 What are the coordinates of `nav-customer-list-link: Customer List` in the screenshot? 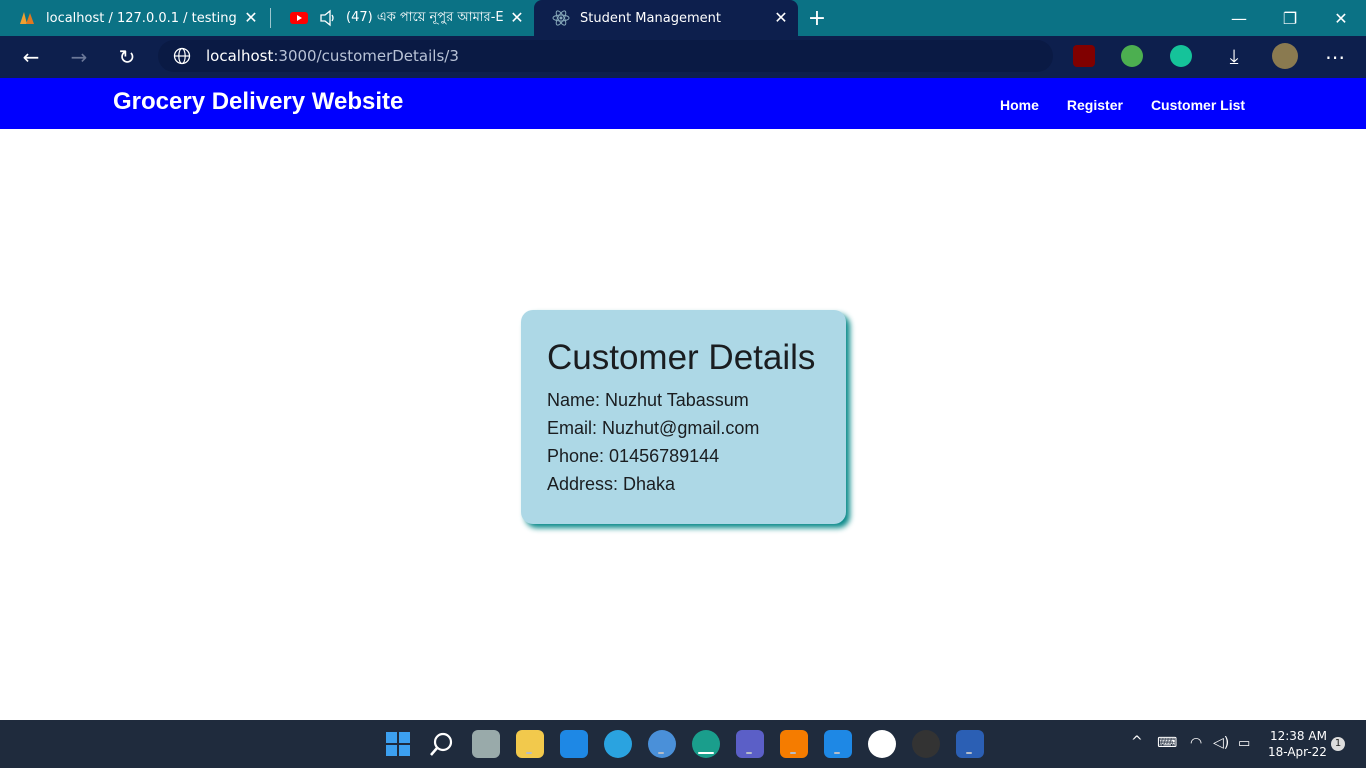 It's located at (1198, 105).